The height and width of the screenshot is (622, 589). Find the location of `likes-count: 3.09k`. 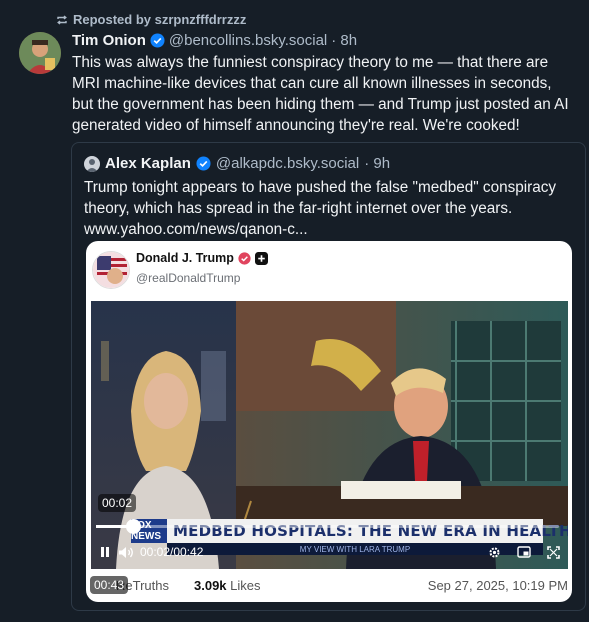

likes-count: 3.09k is located at coordinates (210, 585).